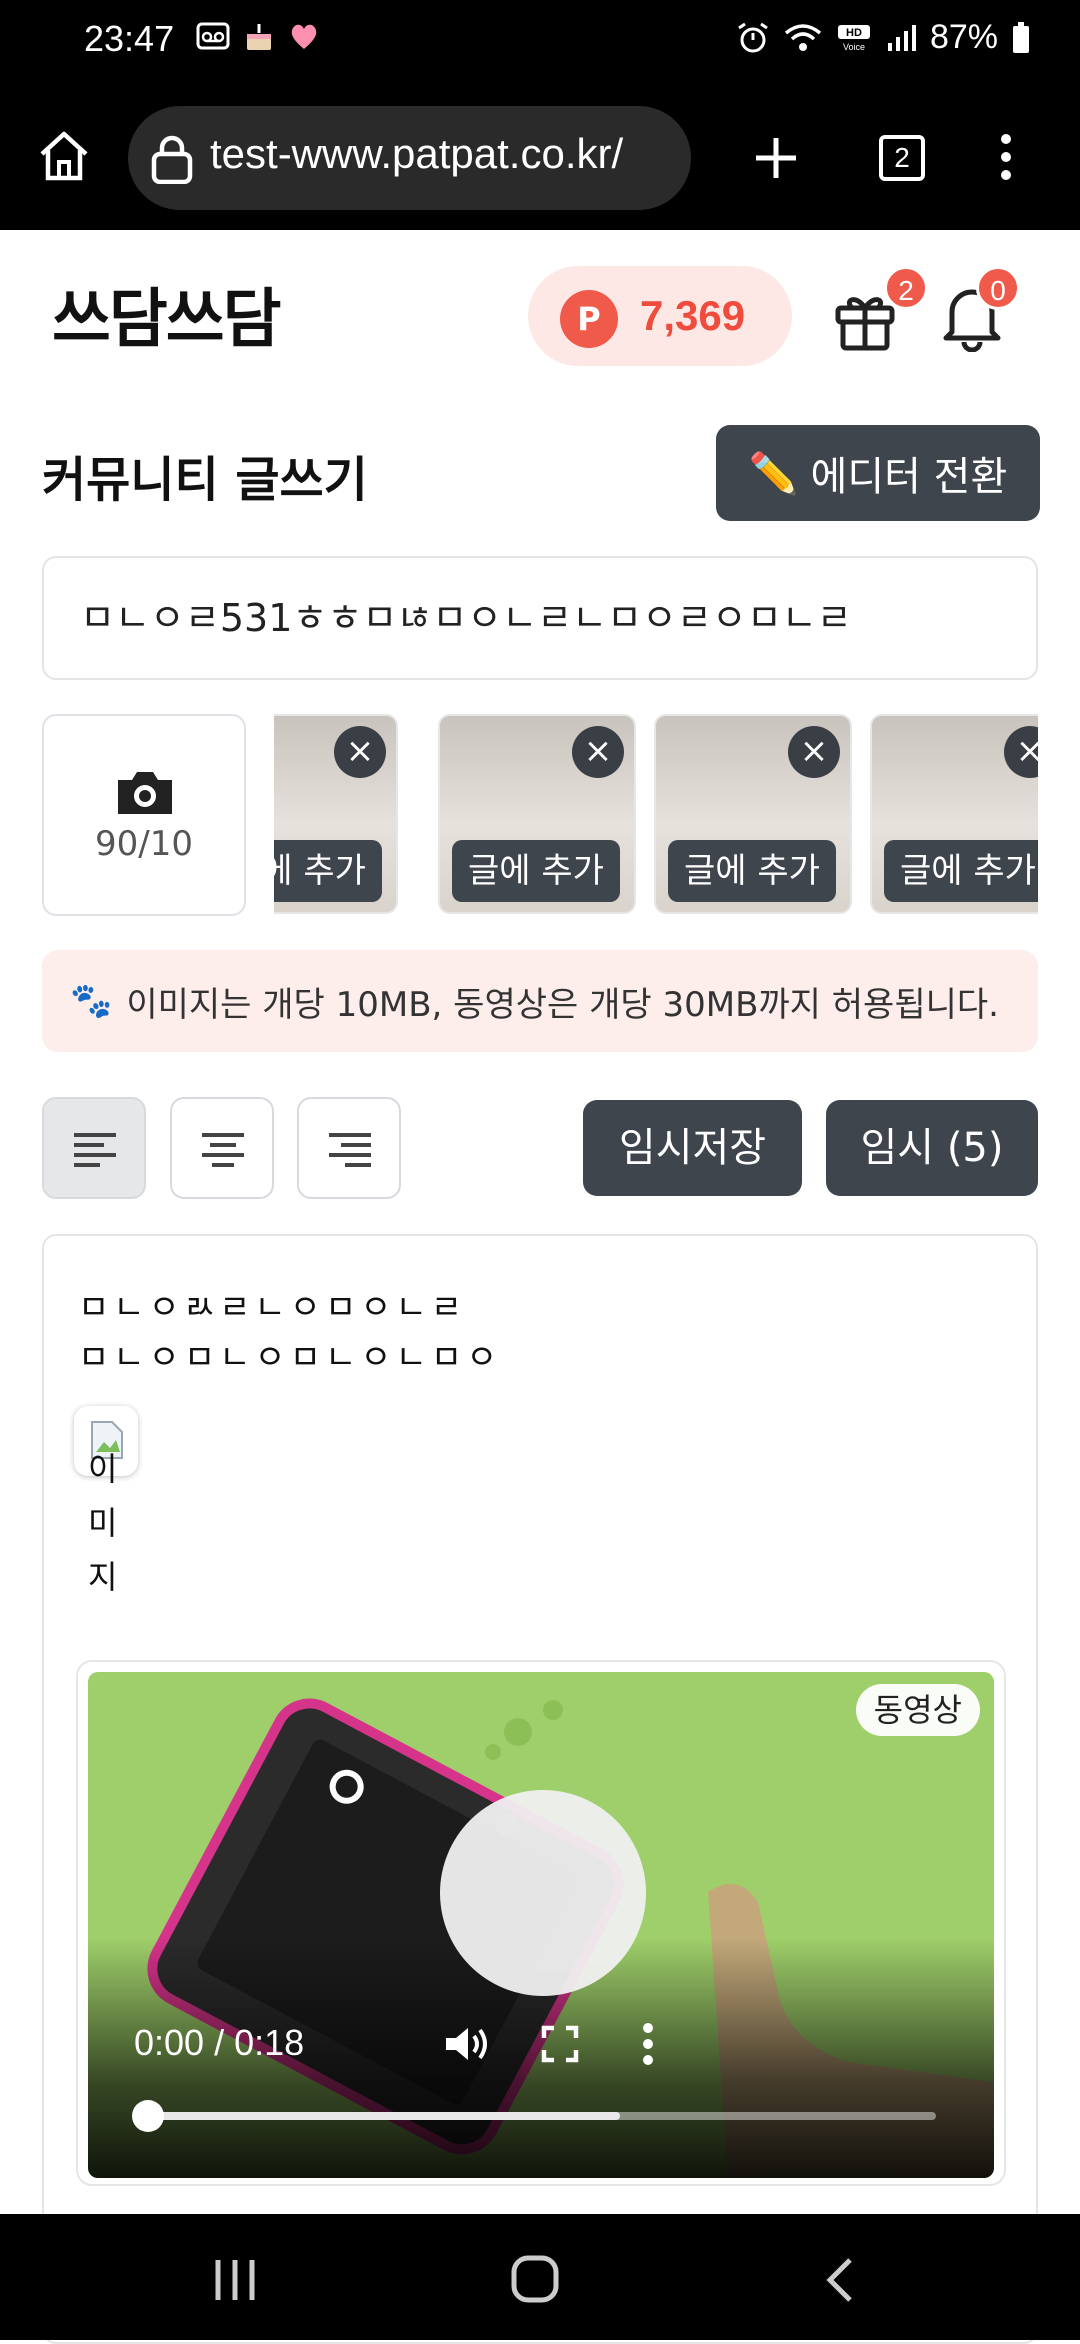 The height and width of the screenshot is (2344, 1080). What do you see at coordinates (64, 156) in the screenshot?
I see `home-icon` at bounding box center [64, 156].